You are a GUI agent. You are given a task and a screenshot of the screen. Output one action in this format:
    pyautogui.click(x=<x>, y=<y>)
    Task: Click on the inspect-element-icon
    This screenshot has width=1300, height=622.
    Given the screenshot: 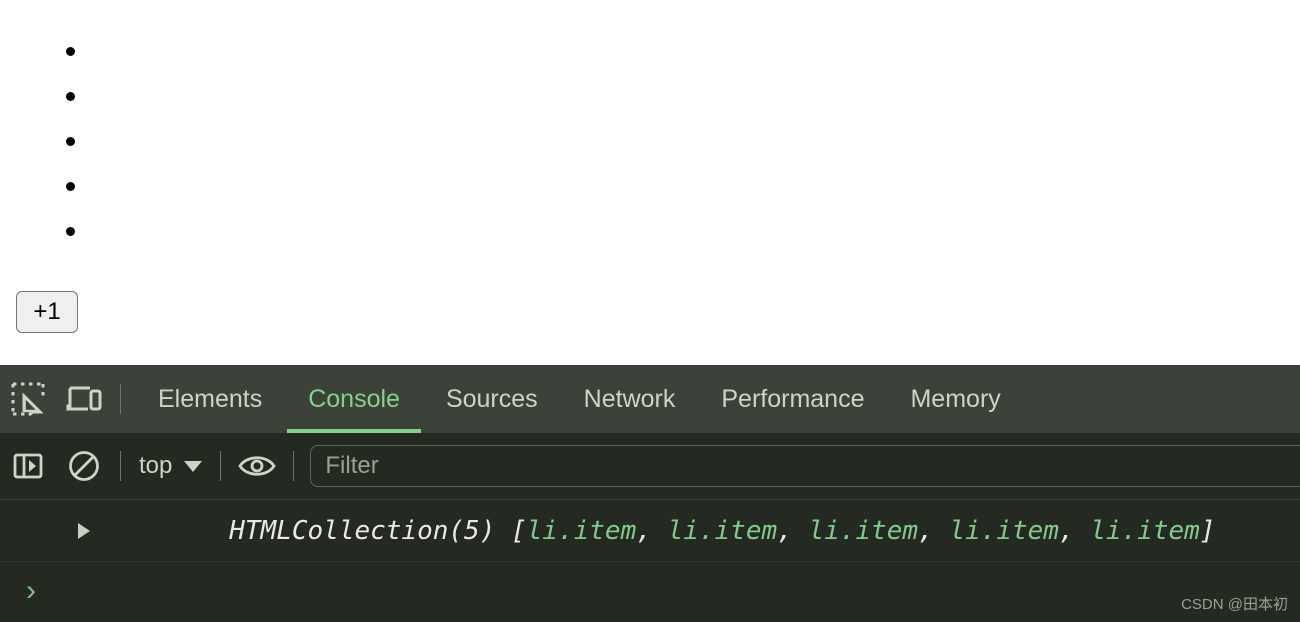 What is the action you would take?
    pyautogui.click(x=28, y=399)
    